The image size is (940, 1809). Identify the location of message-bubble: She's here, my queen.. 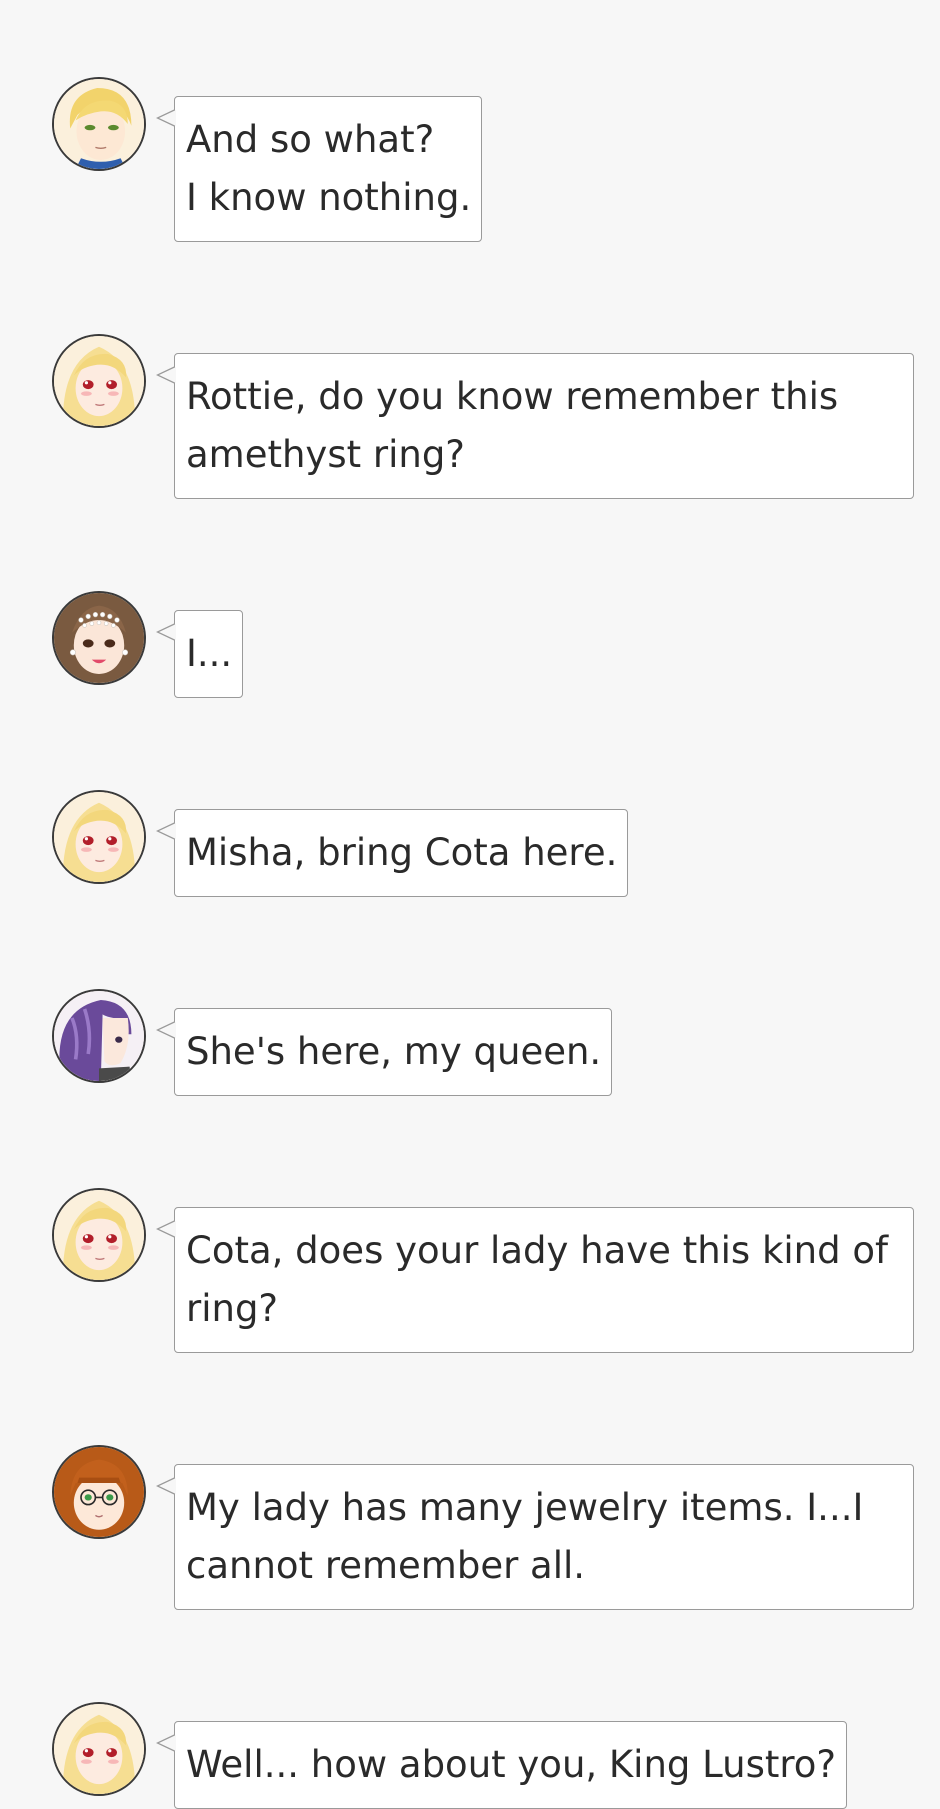
(384, 1052).